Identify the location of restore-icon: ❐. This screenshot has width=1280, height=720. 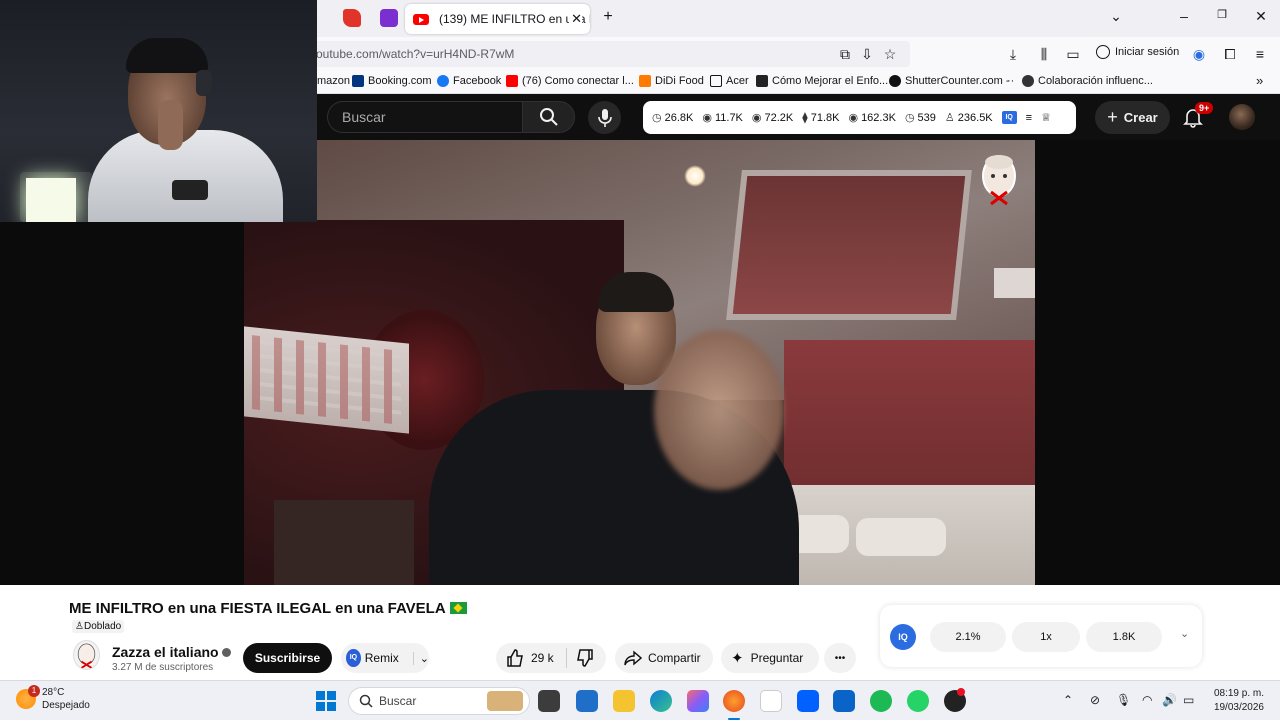
(1222, 14).